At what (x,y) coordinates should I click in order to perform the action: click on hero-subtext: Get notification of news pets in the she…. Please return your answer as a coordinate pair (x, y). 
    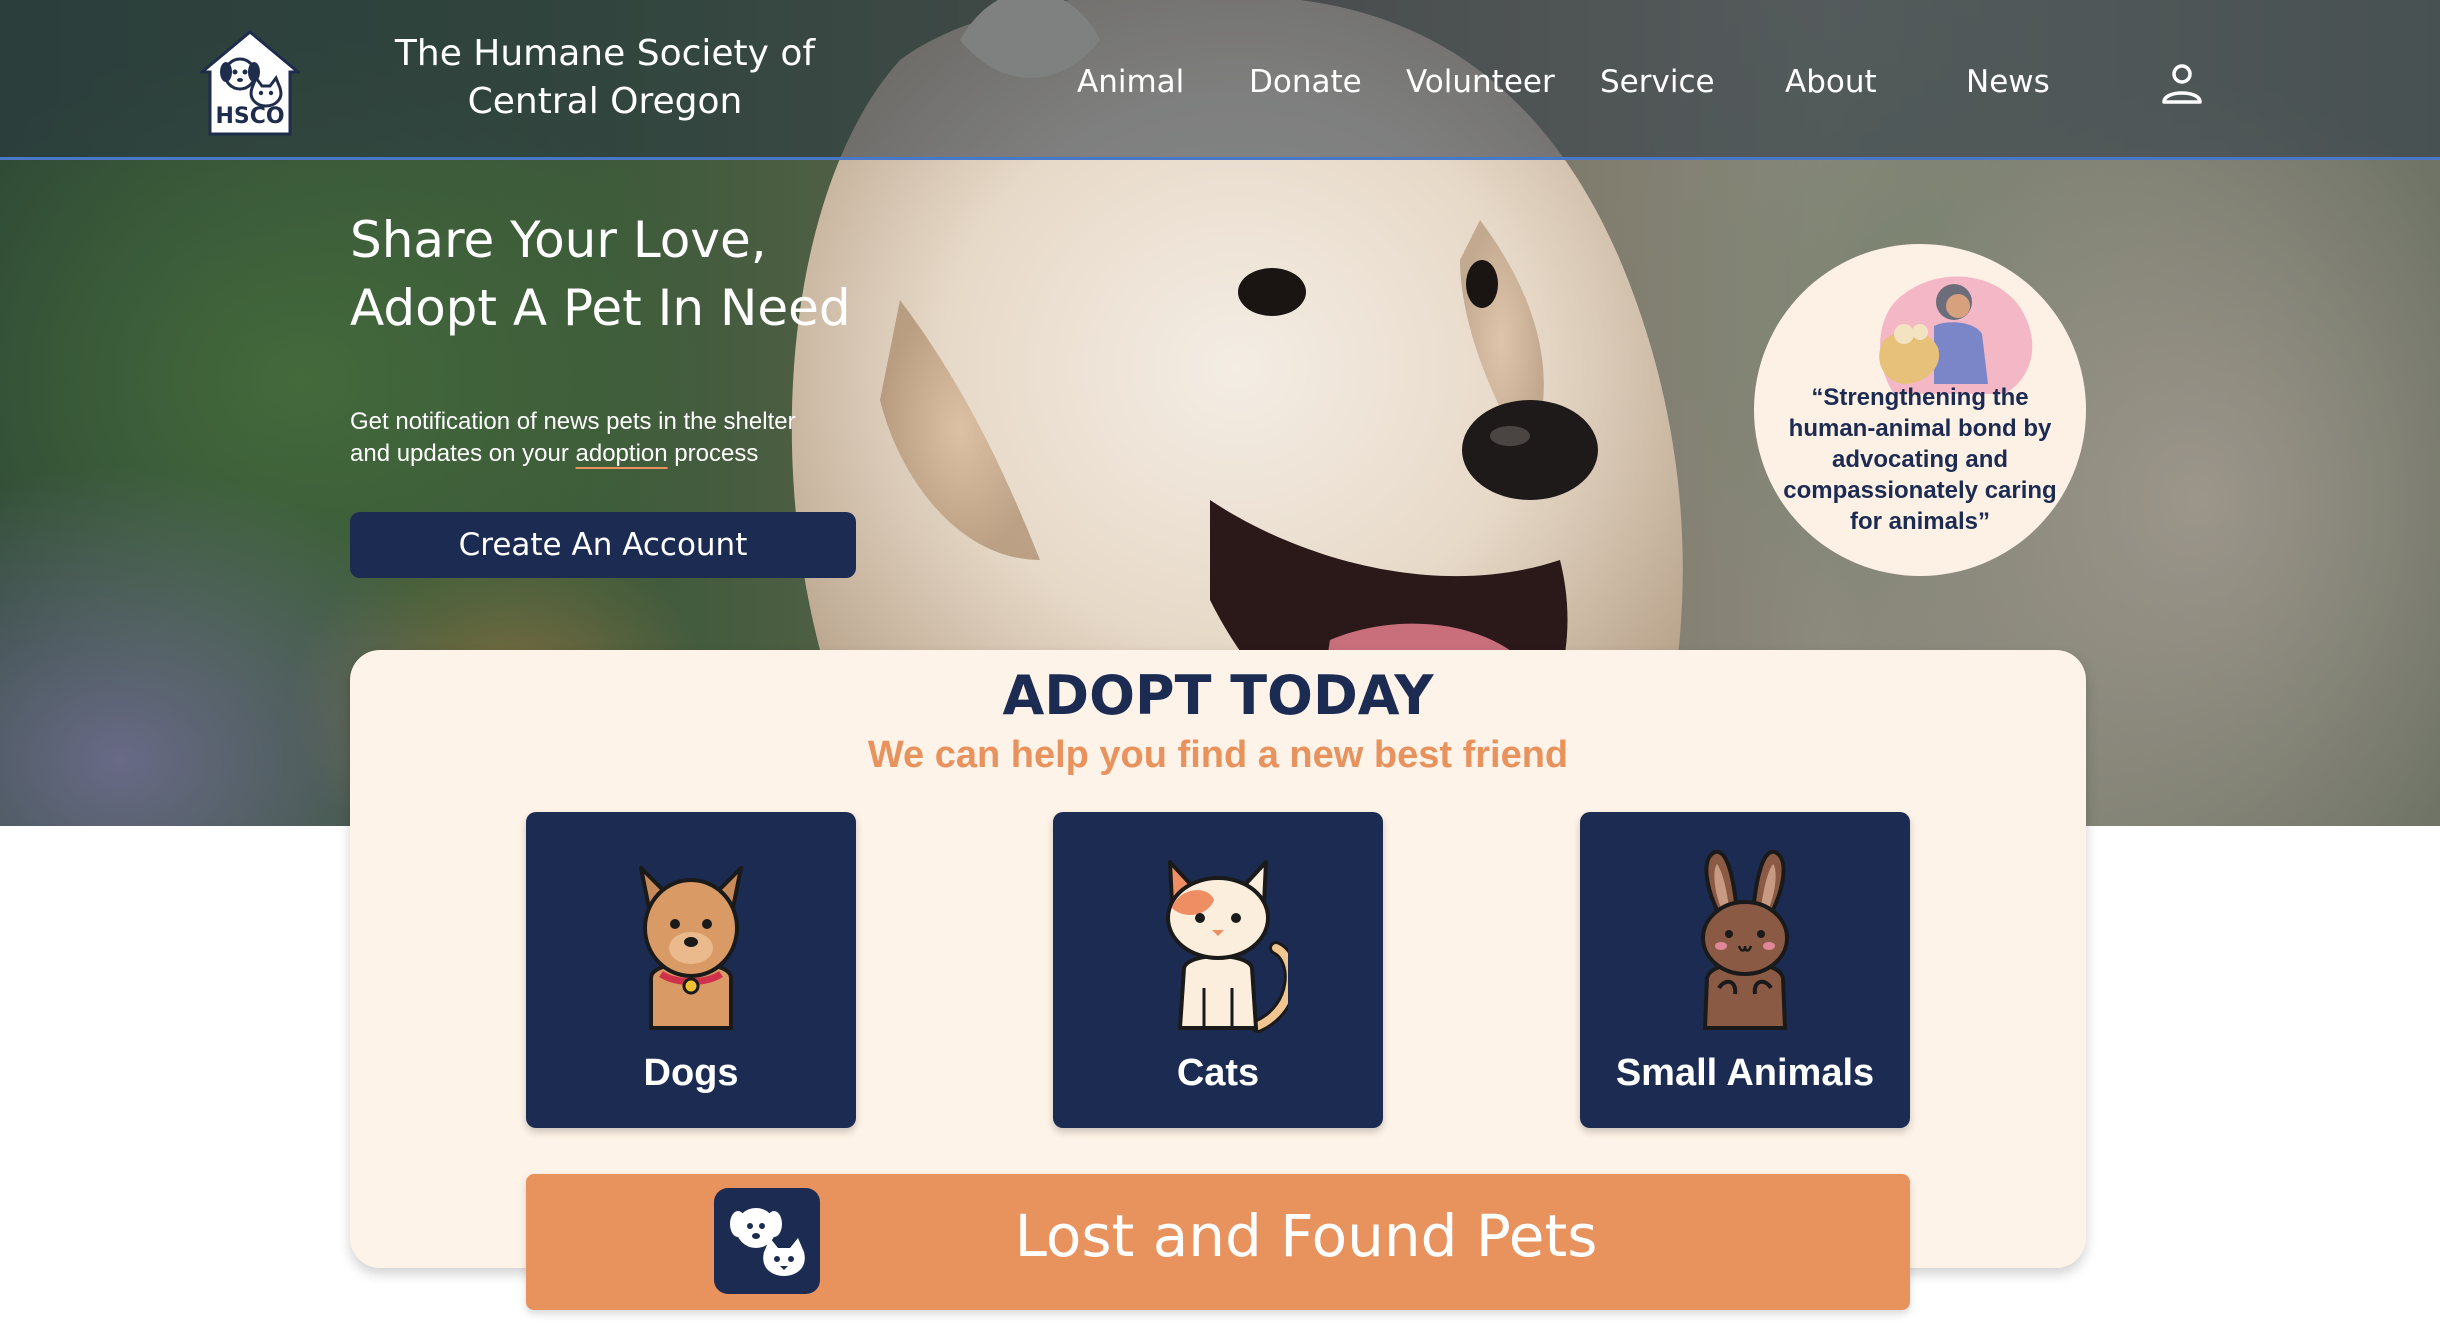
    Looking at the image, I should click on (610, 438).